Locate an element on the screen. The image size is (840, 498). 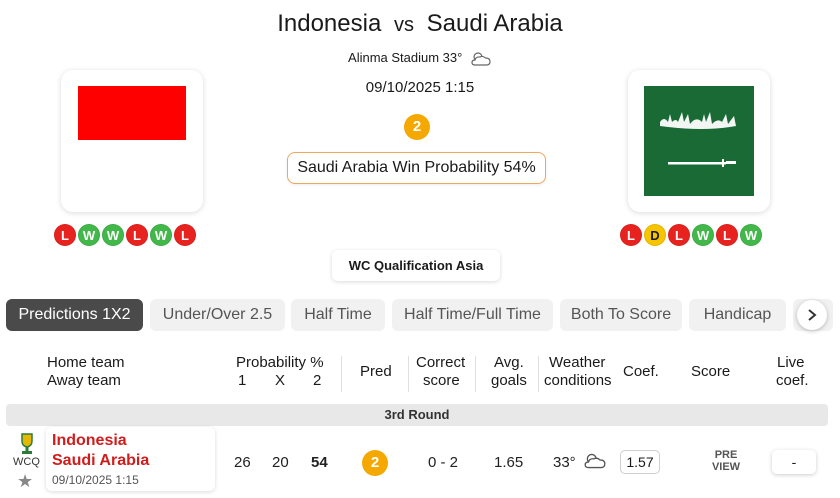
match-card: Indonesia Saudi Arabia 09/10/2025 1:15 is located at coordinates (130, 459).